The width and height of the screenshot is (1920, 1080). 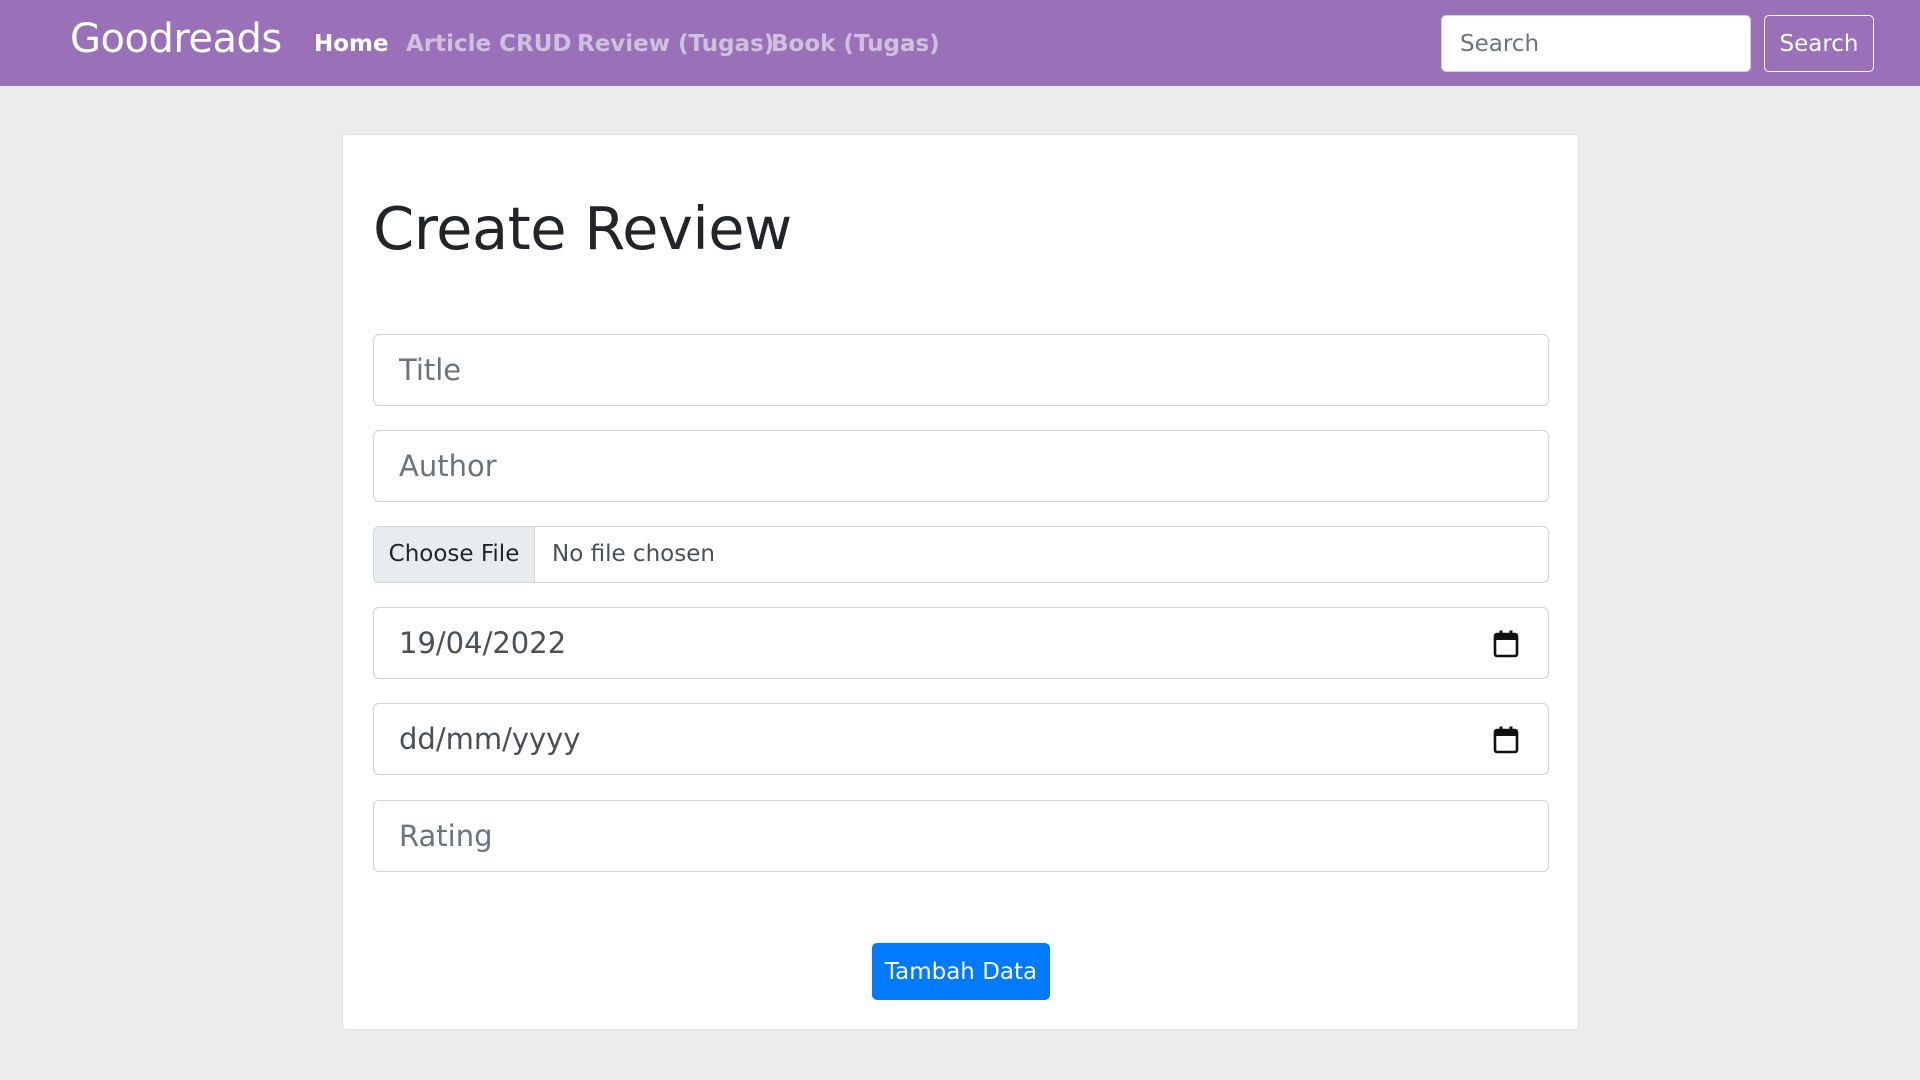 I want to click on brand-logo: Goodreads, so click(x=176, y=39).